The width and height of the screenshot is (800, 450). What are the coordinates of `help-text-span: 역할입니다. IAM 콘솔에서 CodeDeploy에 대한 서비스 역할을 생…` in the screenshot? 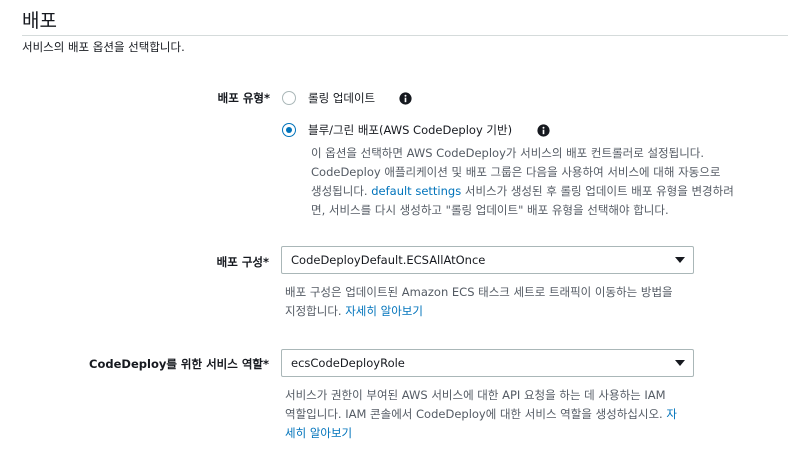 It's located at (476, 414).